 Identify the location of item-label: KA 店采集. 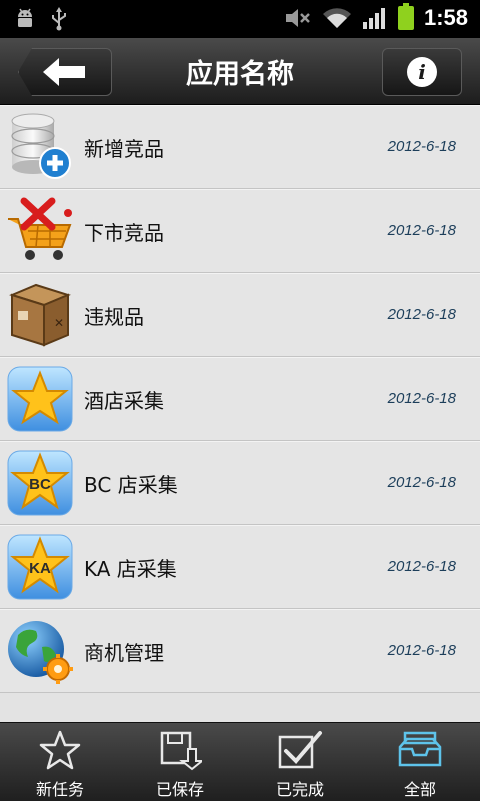
(130, 569).